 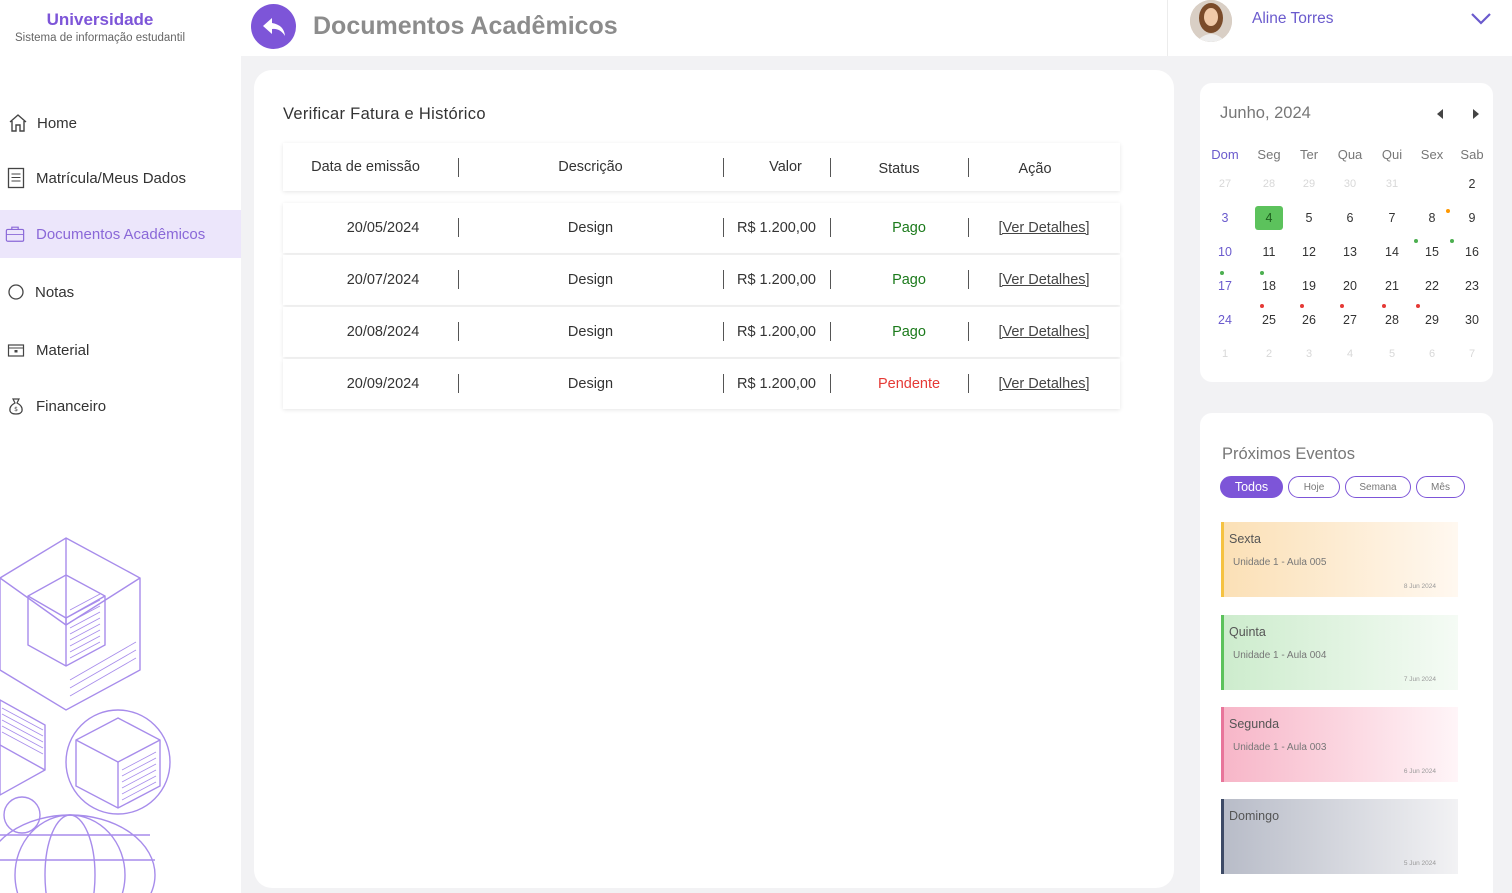 I want to click on sidebar-item-label: Financeiro, so click(x=71, y=406).